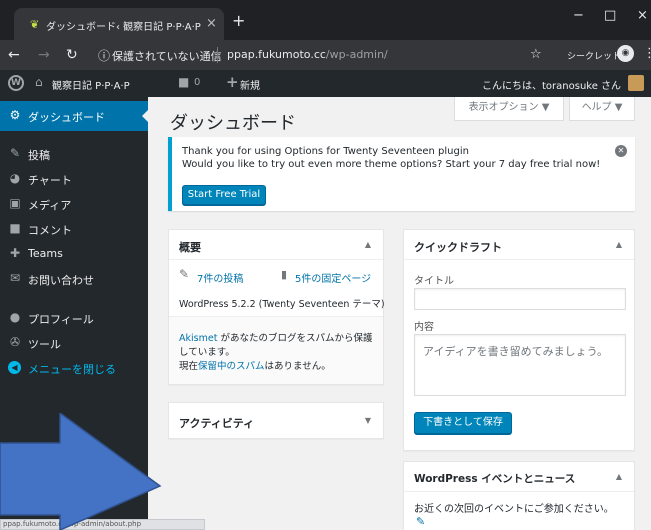 This screenshot has height=530, width=651. I want to click on wp-version-text: WordPress 5.2.2 (Twenty Seventeen テーマ), so click(282, 304).